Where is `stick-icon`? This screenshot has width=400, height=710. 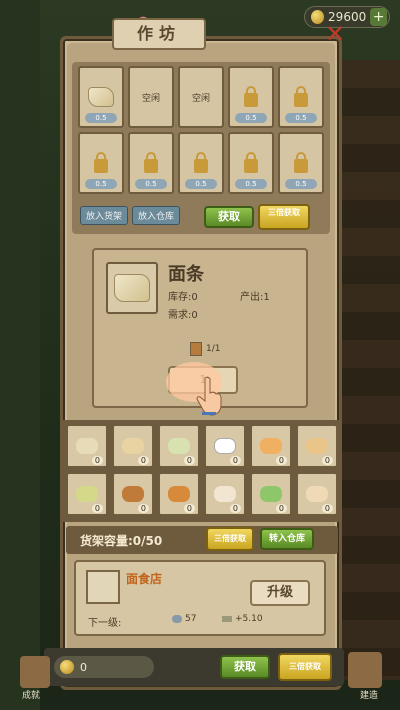 stick-icon is located at coordinates (179, 494).